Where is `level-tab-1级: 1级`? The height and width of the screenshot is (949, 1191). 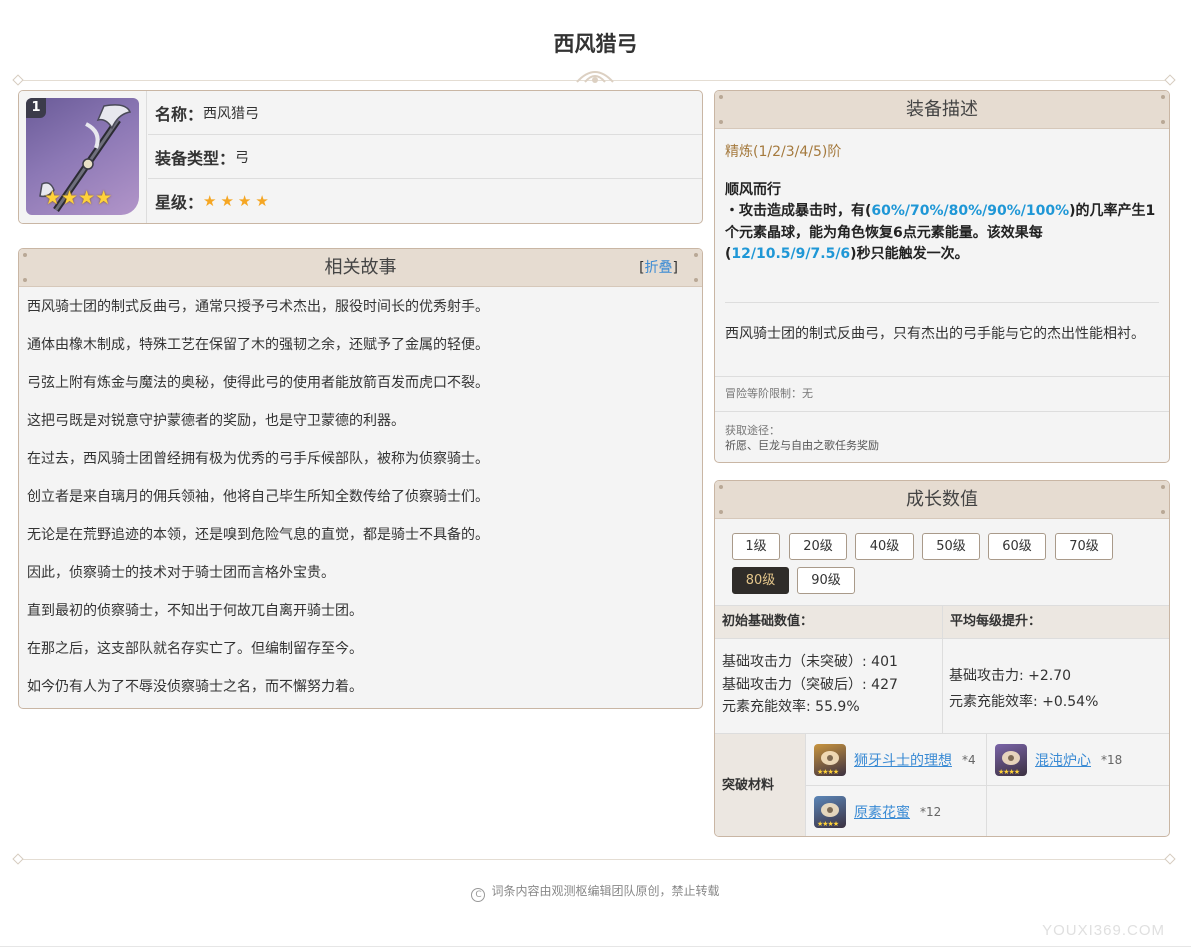 level-tab-1级: 1级 is located at coordinates (756, 546).